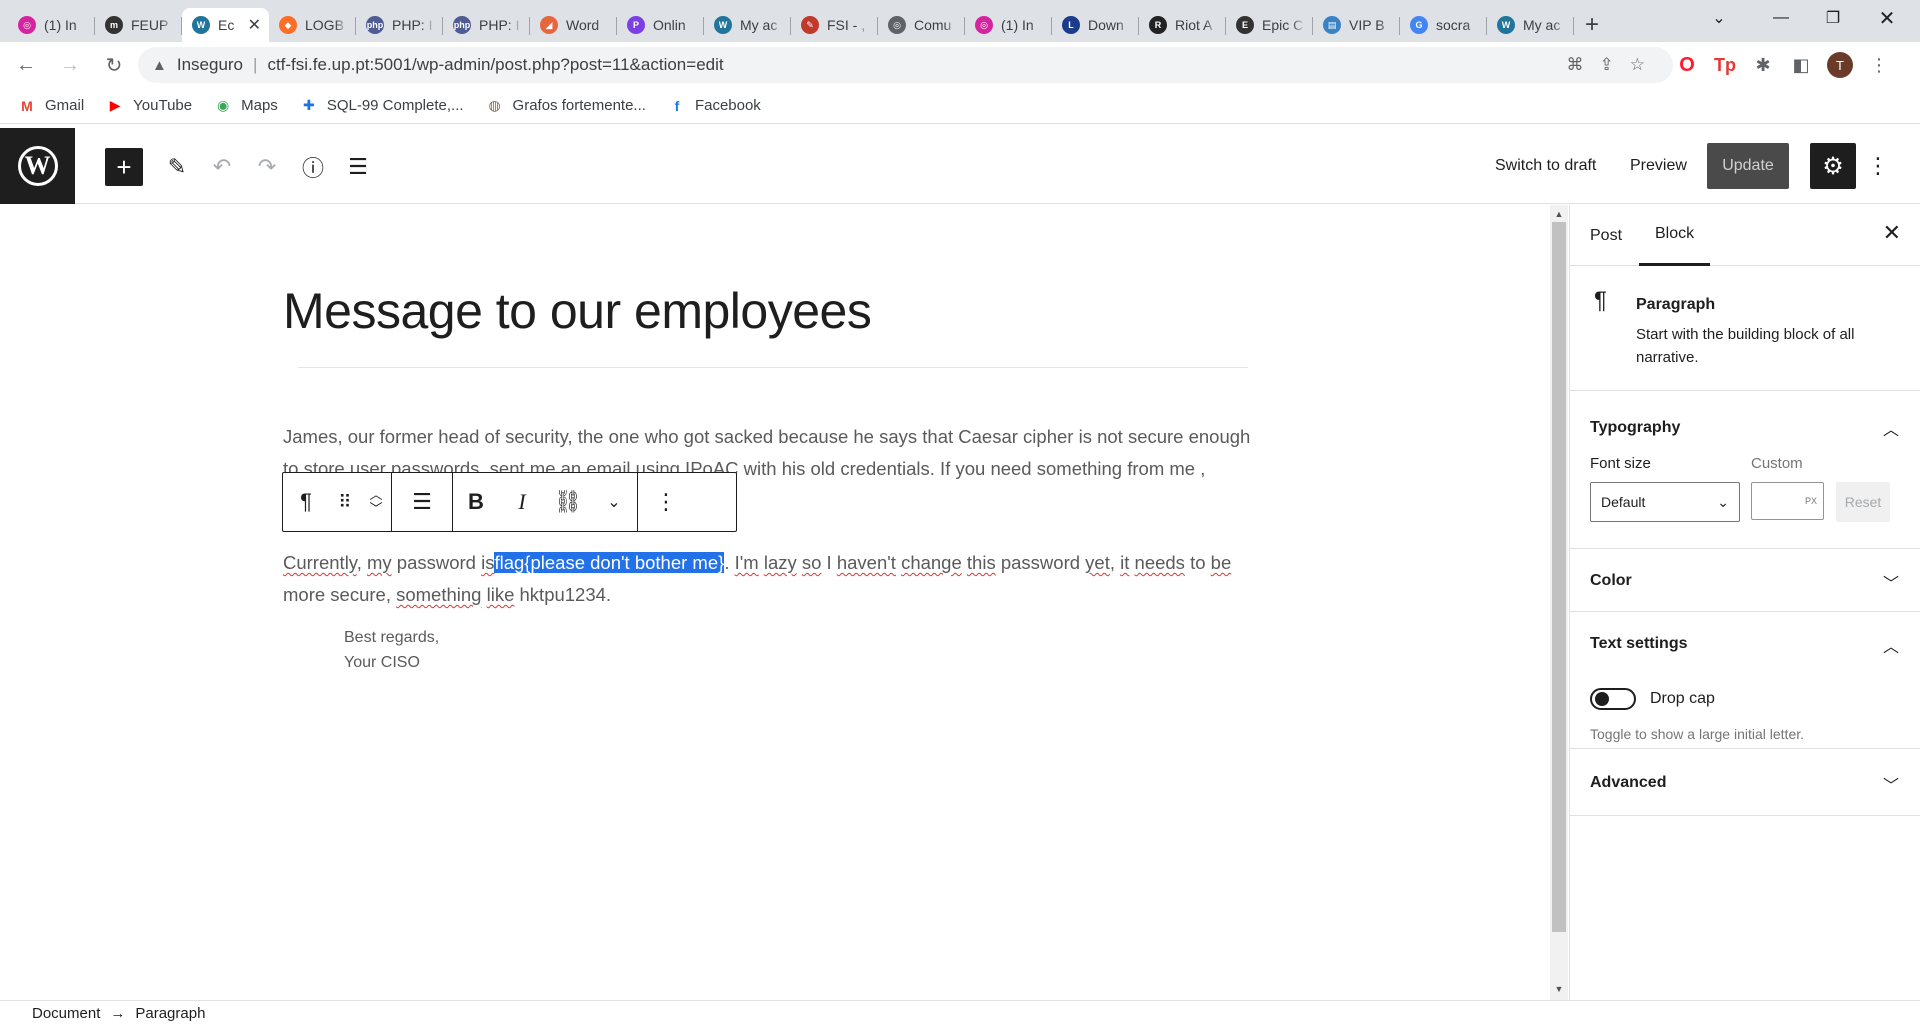  Describe the element at coordinates (1840, 65) in the screenshot. I see `profile-avatar: T` at that location.